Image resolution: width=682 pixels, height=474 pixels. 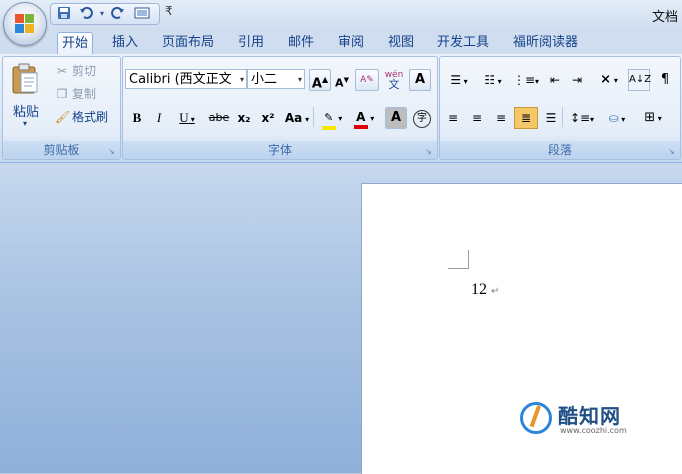 I want to click on quick-access-toolbar: ▾, so click(x=105, y=14).